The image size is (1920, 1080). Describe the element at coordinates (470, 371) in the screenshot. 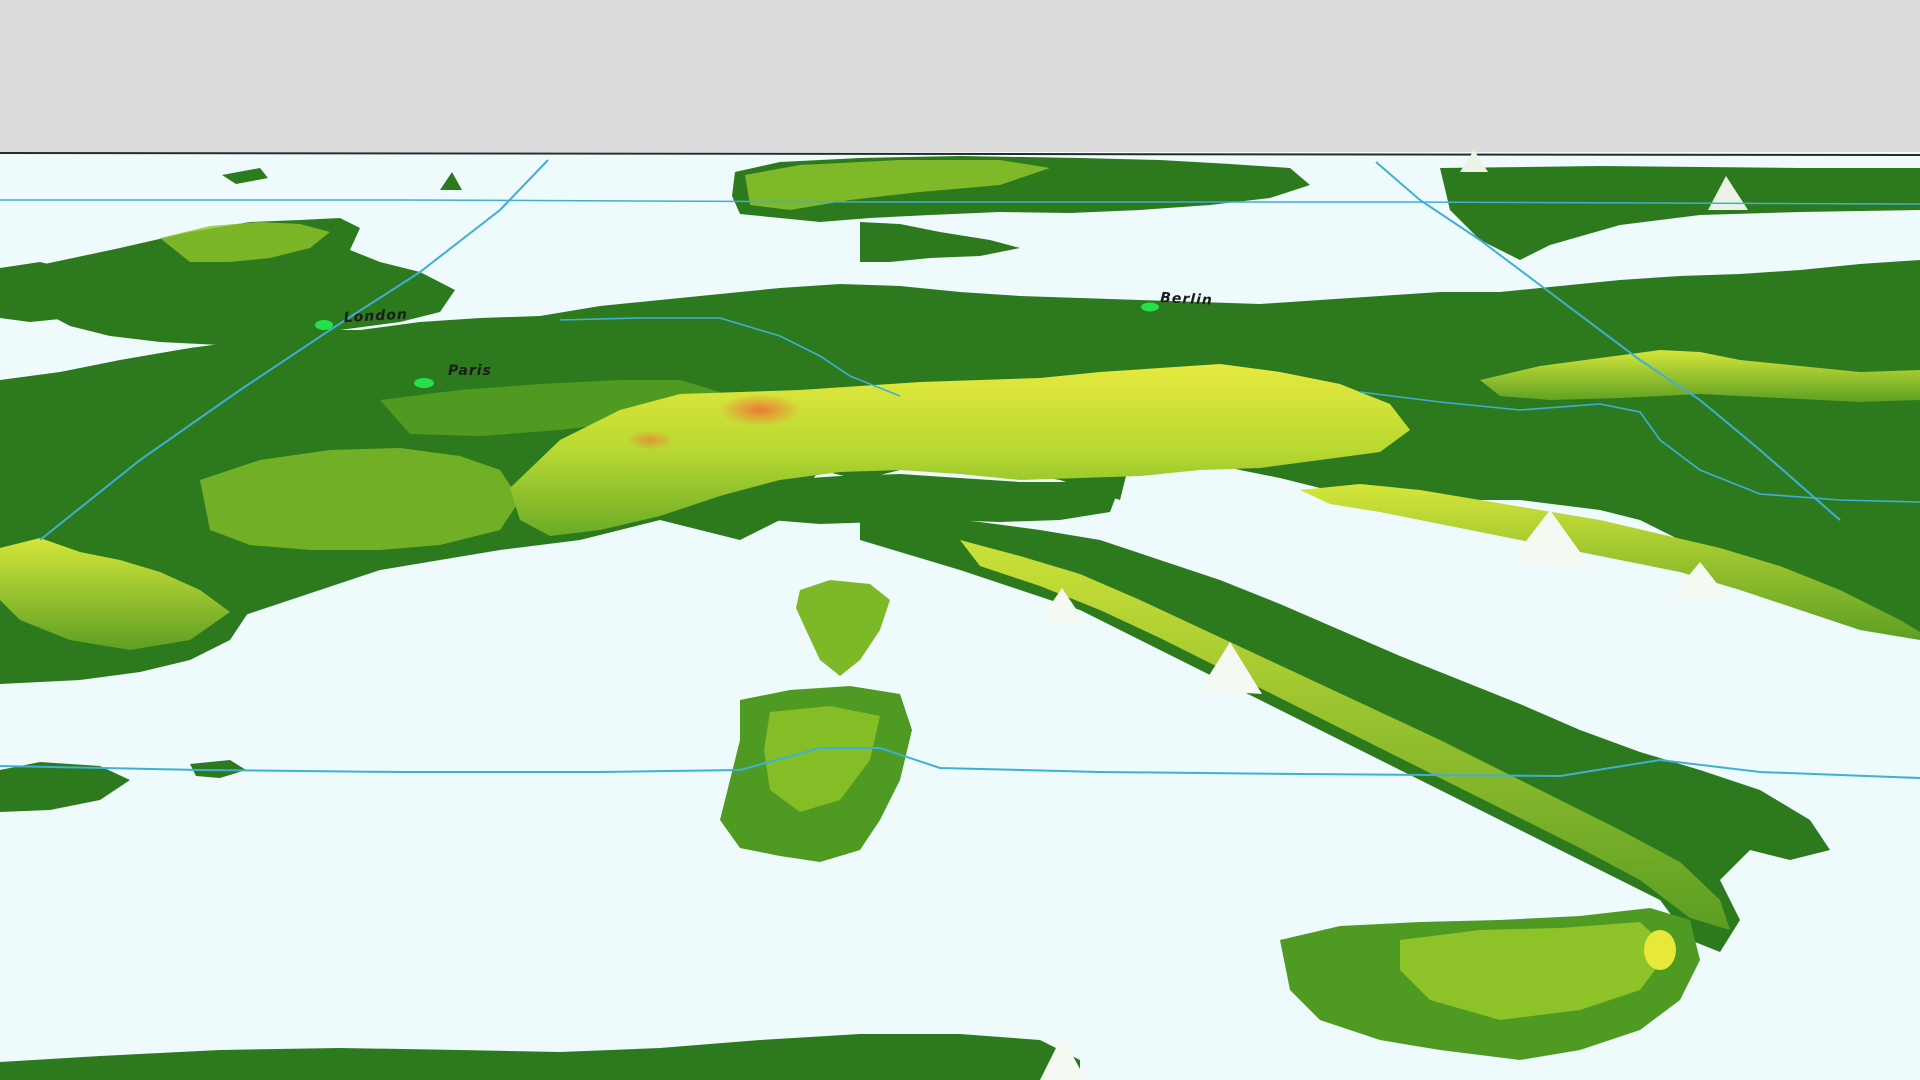

I see `city-paris-label: Paris` at that location.